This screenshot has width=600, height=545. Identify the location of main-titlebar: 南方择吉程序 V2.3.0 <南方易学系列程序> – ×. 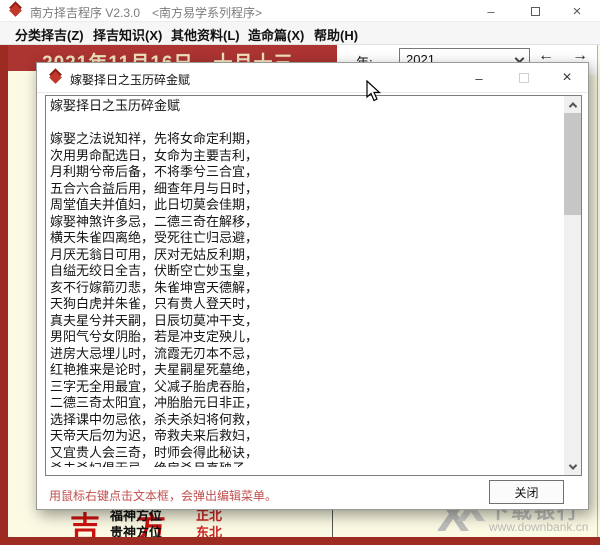
(300, 11).